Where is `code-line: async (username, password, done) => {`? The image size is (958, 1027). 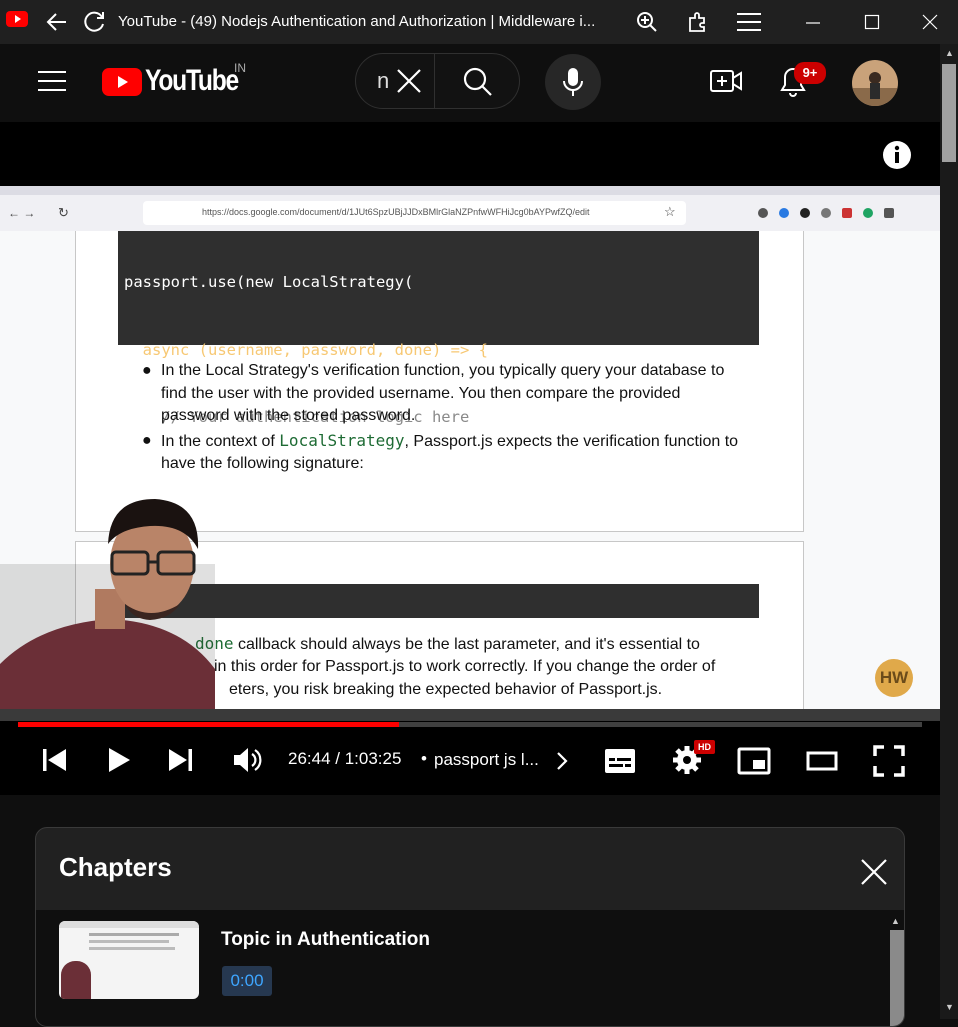
code-line: async (username, password, done) => { is located at coordinates (306, 349).